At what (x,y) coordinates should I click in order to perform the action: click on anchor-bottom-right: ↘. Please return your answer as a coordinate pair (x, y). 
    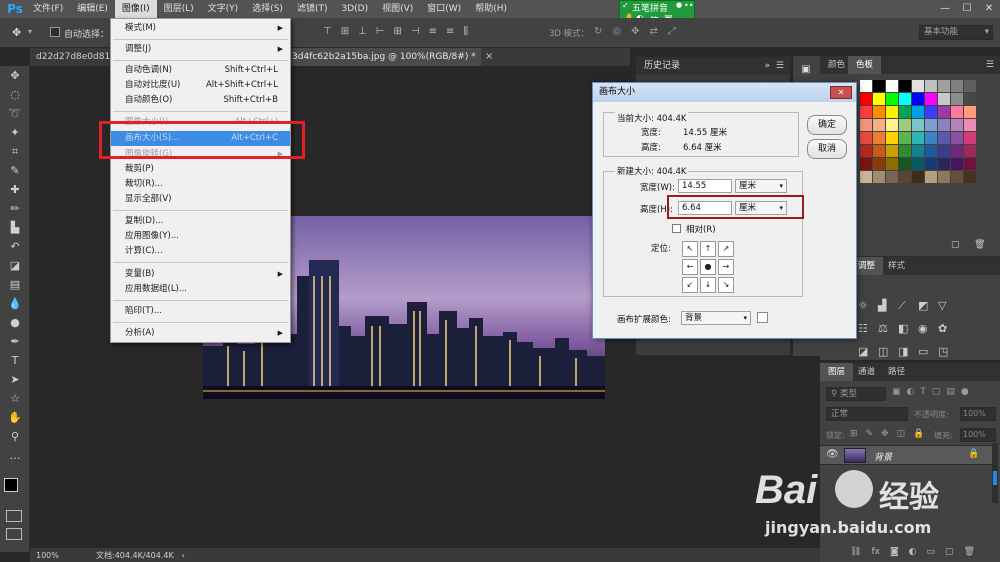
    Looking at the image, I should click on (726, 285).